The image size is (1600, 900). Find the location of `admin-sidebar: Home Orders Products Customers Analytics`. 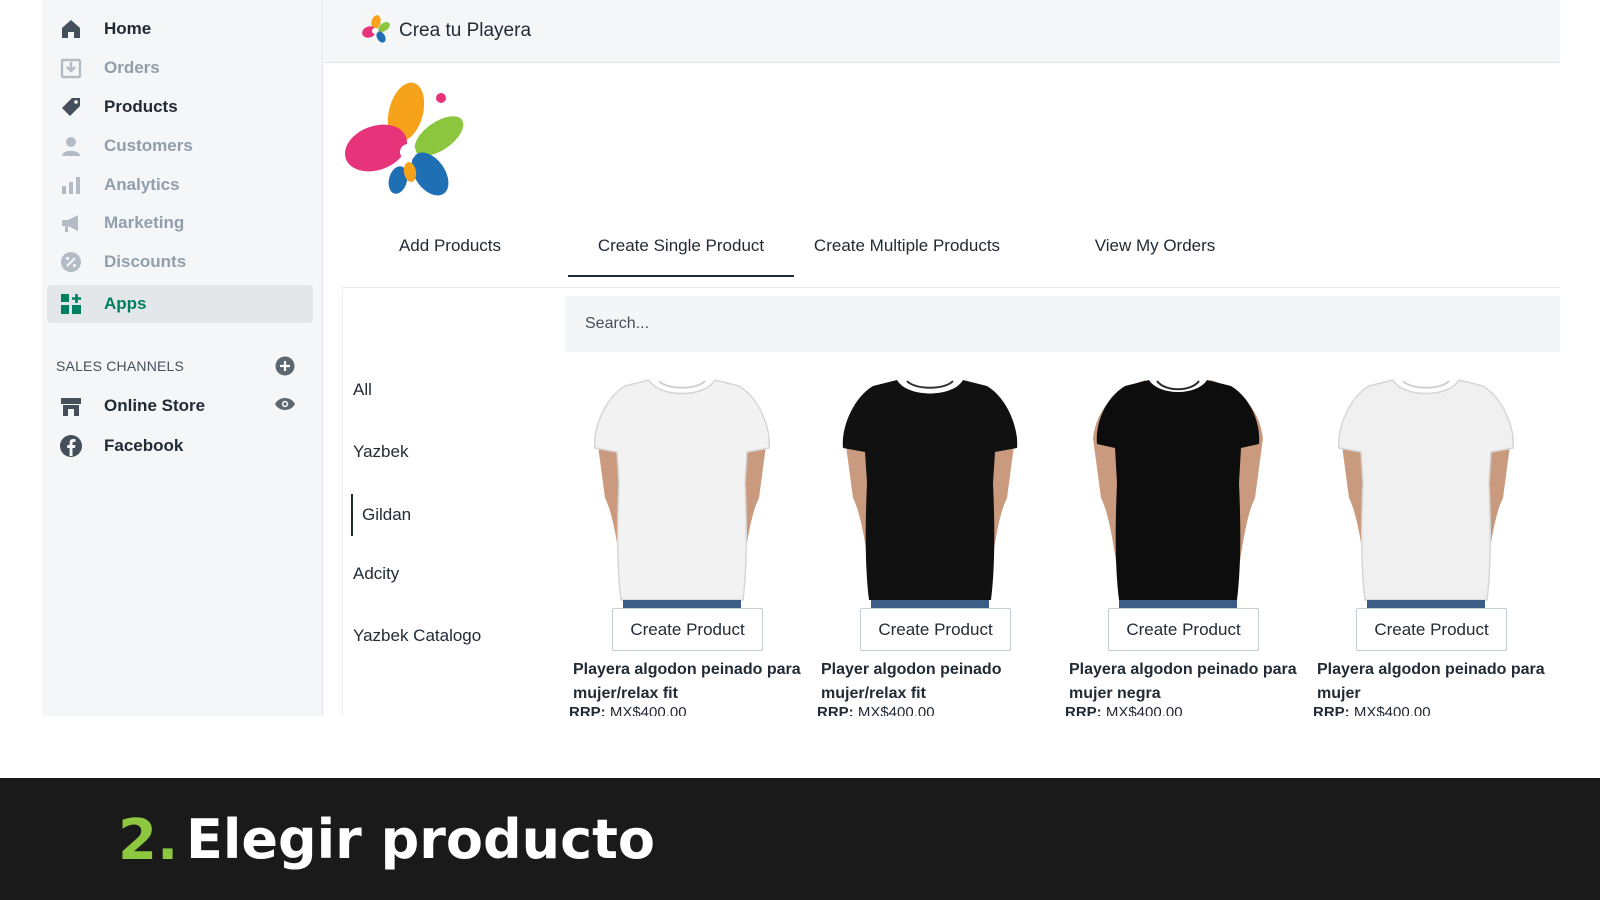

admin-sidebar: Home Orders Products Customers Analytics is located at coordinates (182, 358).